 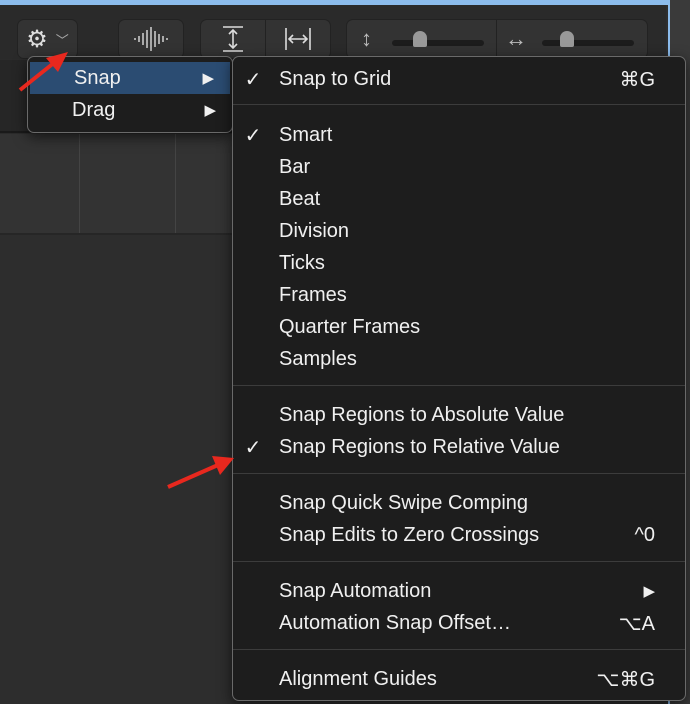 I want to click on gear-menu-button: ⚙ ﹀, so click(x=47, y=39).